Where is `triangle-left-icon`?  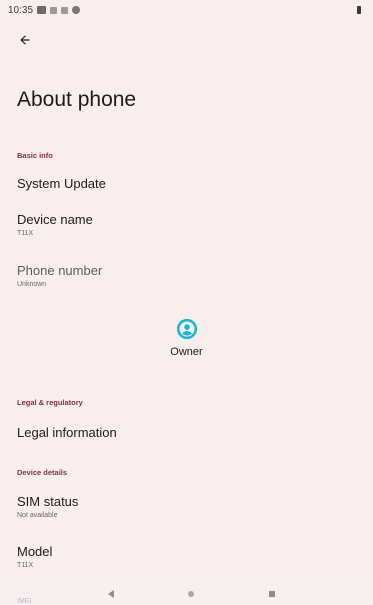 triangle-left-icon is located at coordinates (111, 594).